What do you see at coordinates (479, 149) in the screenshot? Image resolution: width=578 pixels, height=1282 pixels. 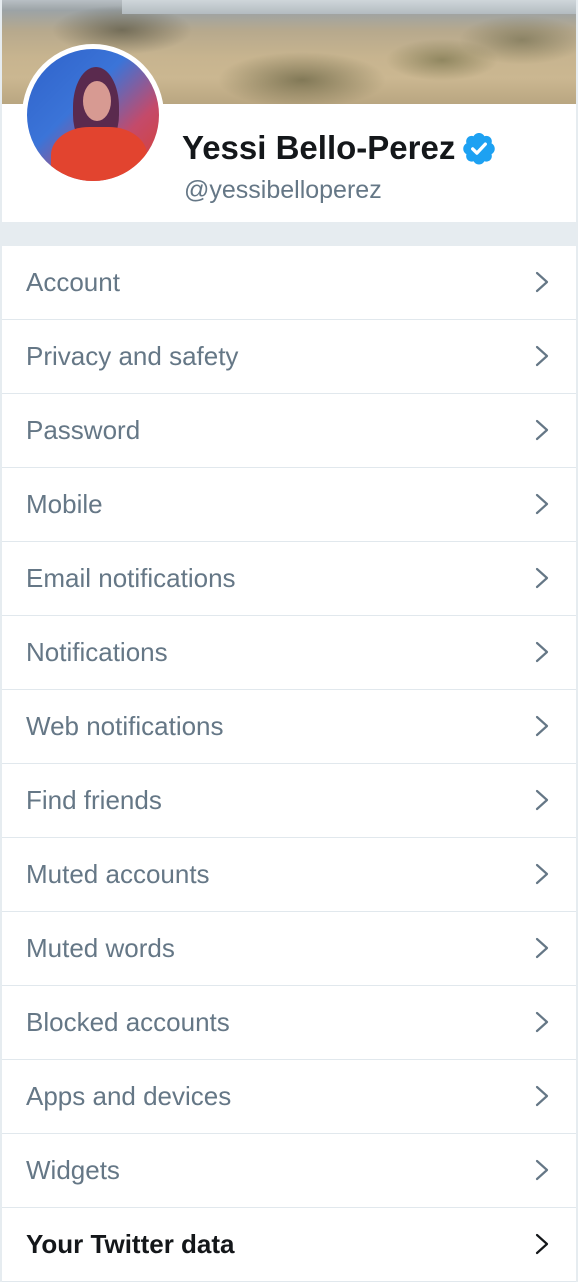 I see `verified-badge-icon` at bounding box center [479, 149].